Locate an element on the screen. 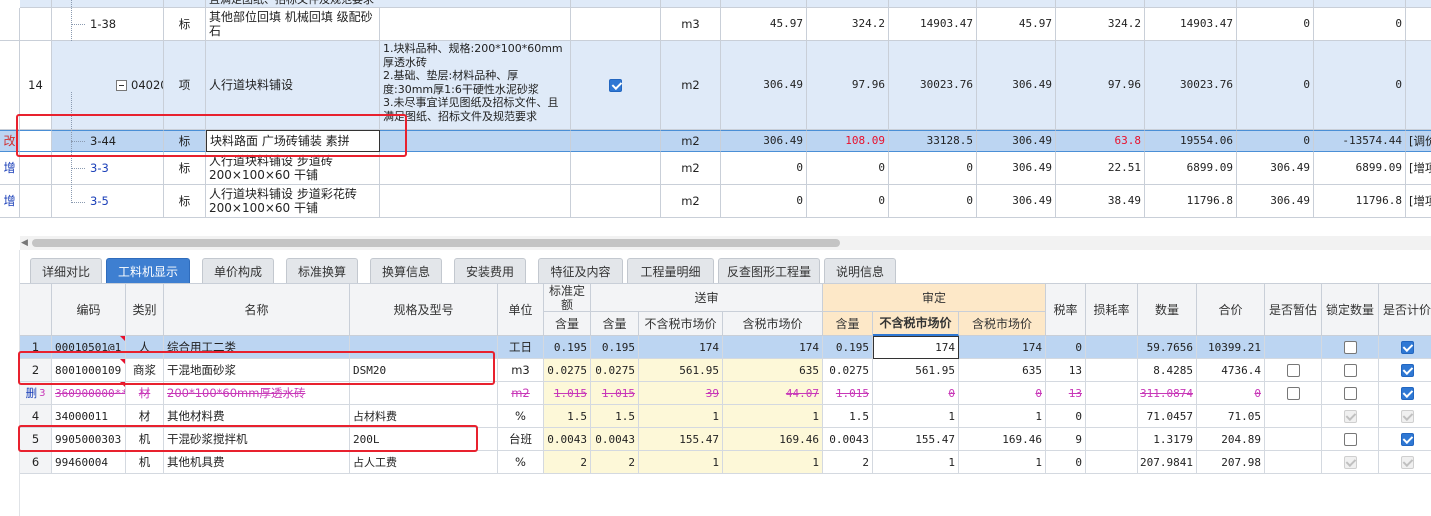 The width and height of the screenshot is (1431, 516). header-category: 类别 is located at coordinates (145, 310).